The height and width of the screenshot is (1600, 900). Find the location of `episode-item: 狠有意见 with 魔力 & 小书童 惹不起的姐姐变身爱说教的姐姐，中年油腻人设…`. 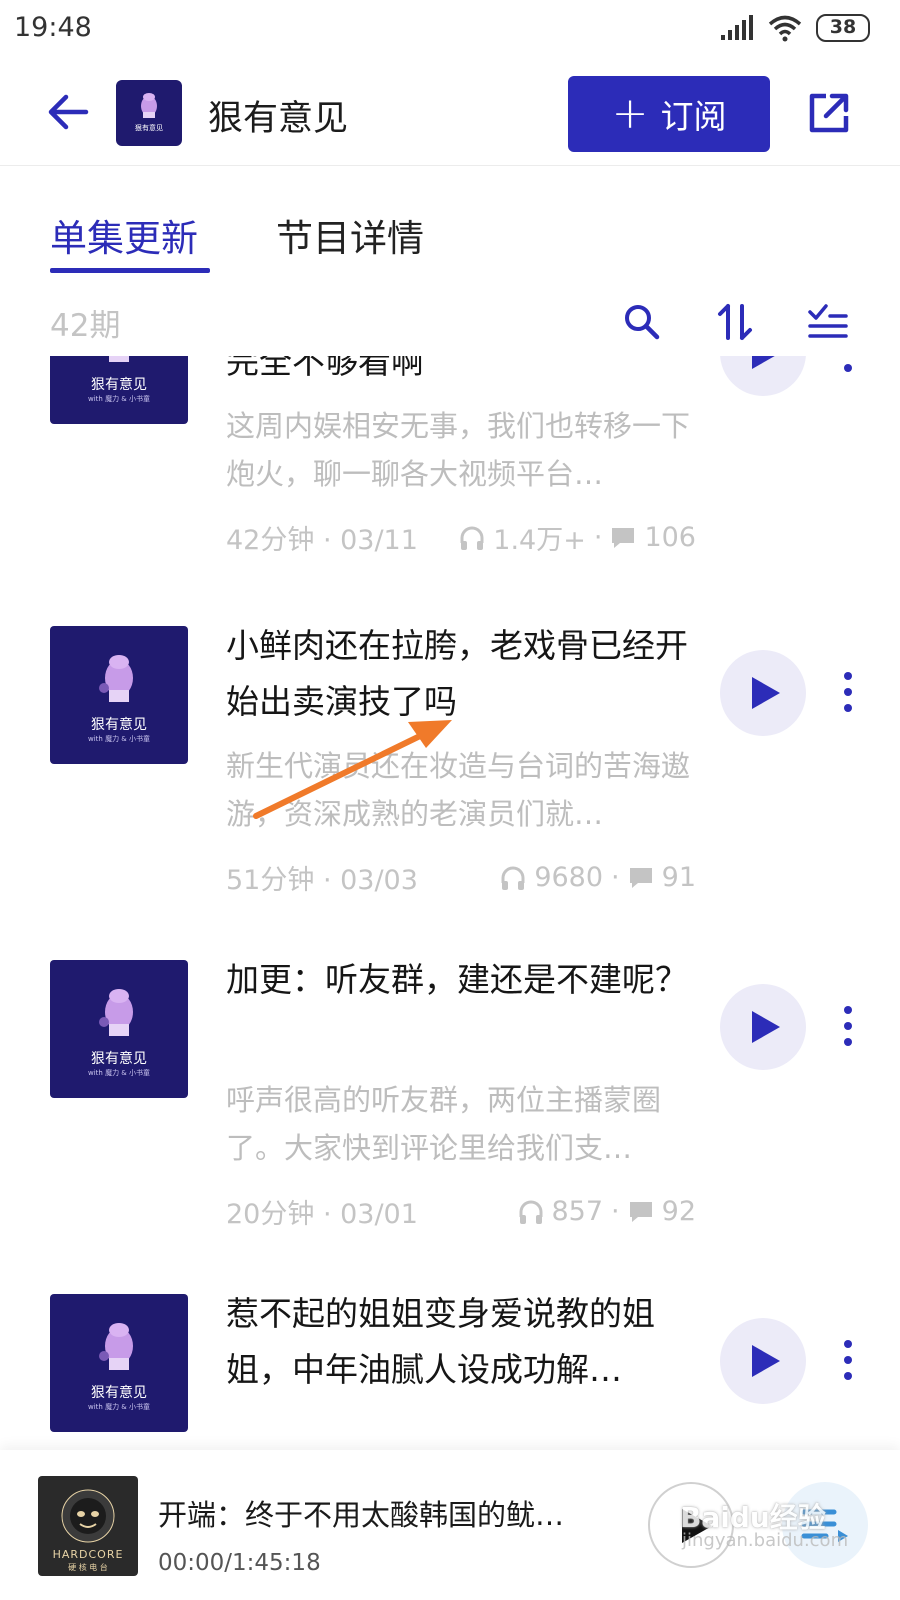

episode-item: 狠有意见 with 魔力 & 小书童 惹不起的姐姐变身爱说教的姐姐，中年油腻人设… is located at coordinates (450, 1368).